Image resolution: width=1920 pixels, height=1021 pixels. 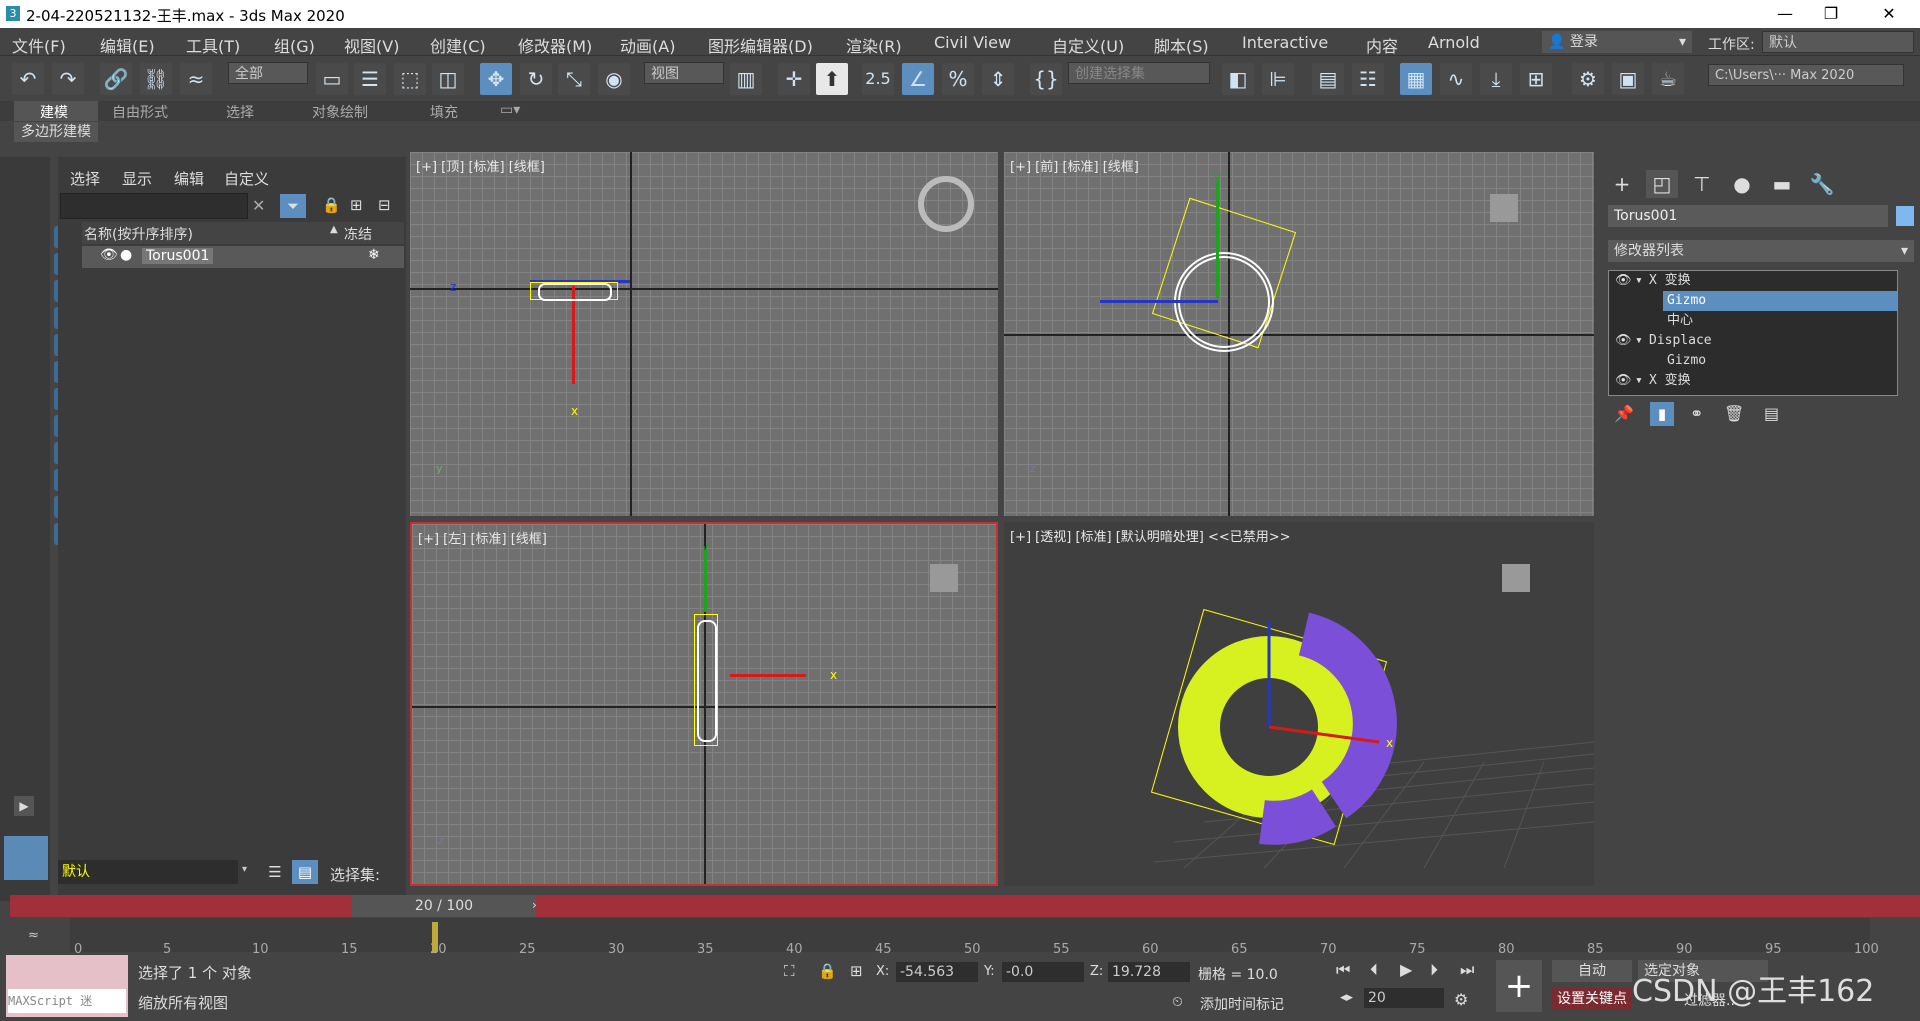 What do you see at coordinates (704, 704) in the screenshot?
I see `viewport-left: [+] [左] [标准] [线框] y x z` at bounding box center [704, 704].